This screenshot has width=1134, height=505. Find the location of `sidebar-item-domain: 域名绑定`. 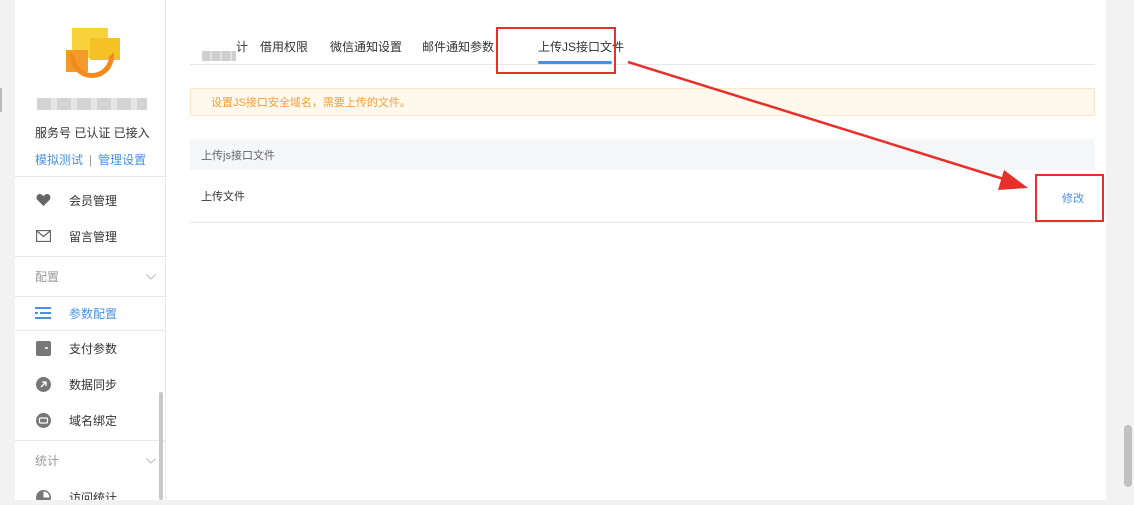

sidebar-item-domain: 域名绑定 is located at coordinates (90, 420).